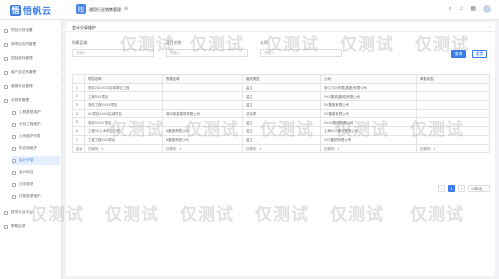 This screenshot has width=499, height=279. I want to click on table-cell: 测评工程XXXX项目, so click(123, 105).